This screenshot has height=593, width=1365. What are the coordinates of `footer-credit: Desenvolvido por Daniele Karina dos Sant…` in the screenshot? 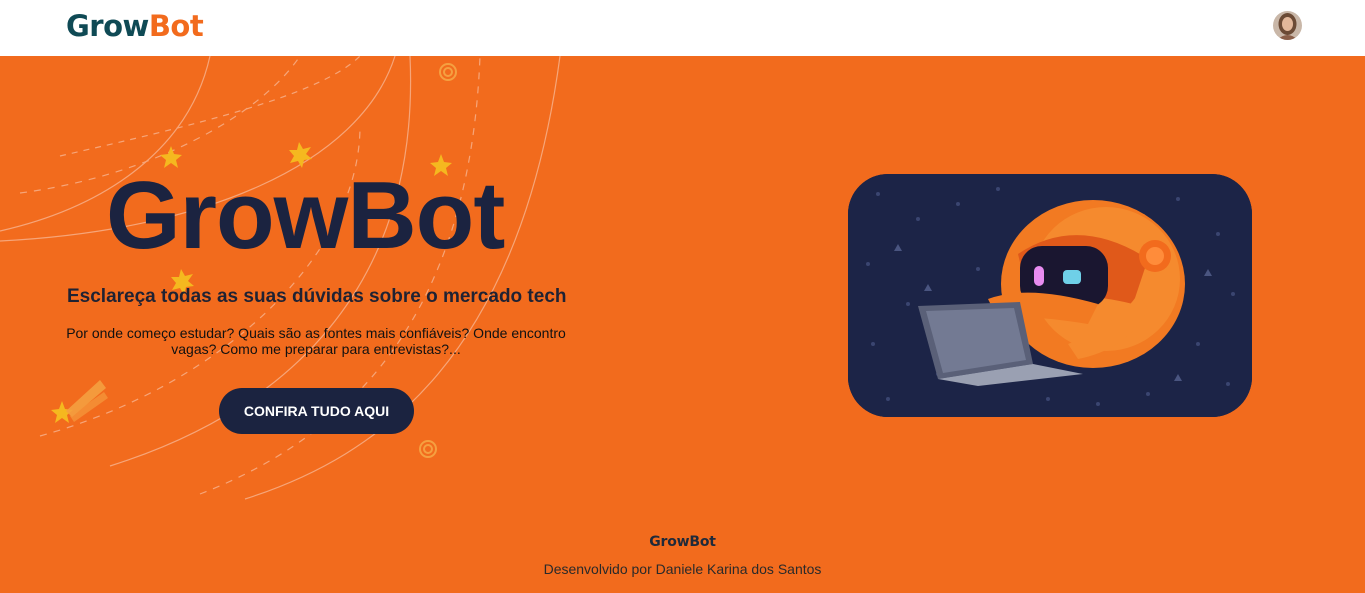 It's located at (682, 569).